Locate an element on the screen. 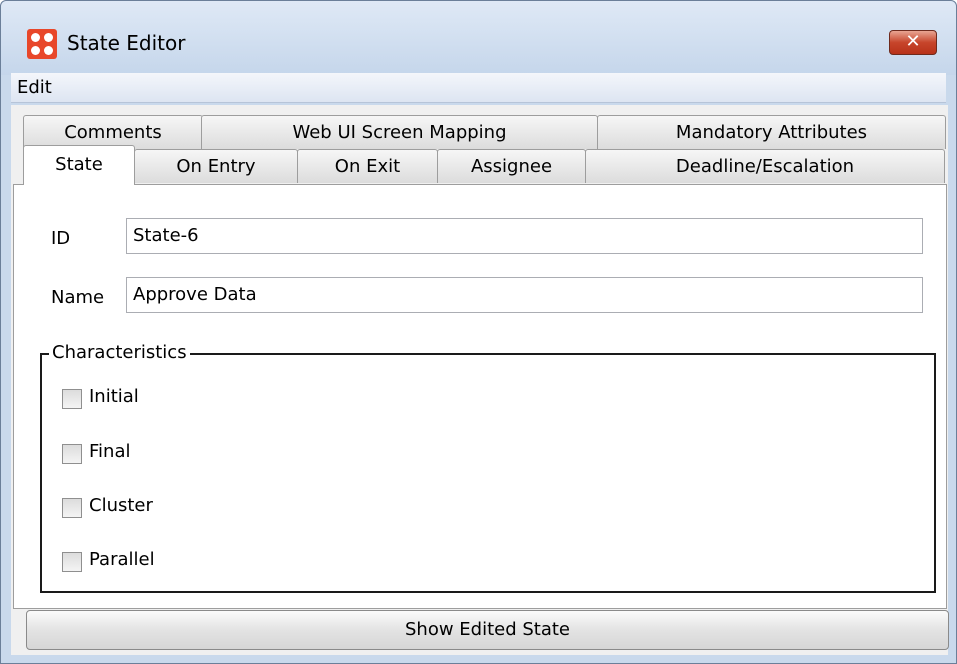 This screenshot has height=664, width=957. tab-on-exit: On Exit is located at coordinates (367, 166).